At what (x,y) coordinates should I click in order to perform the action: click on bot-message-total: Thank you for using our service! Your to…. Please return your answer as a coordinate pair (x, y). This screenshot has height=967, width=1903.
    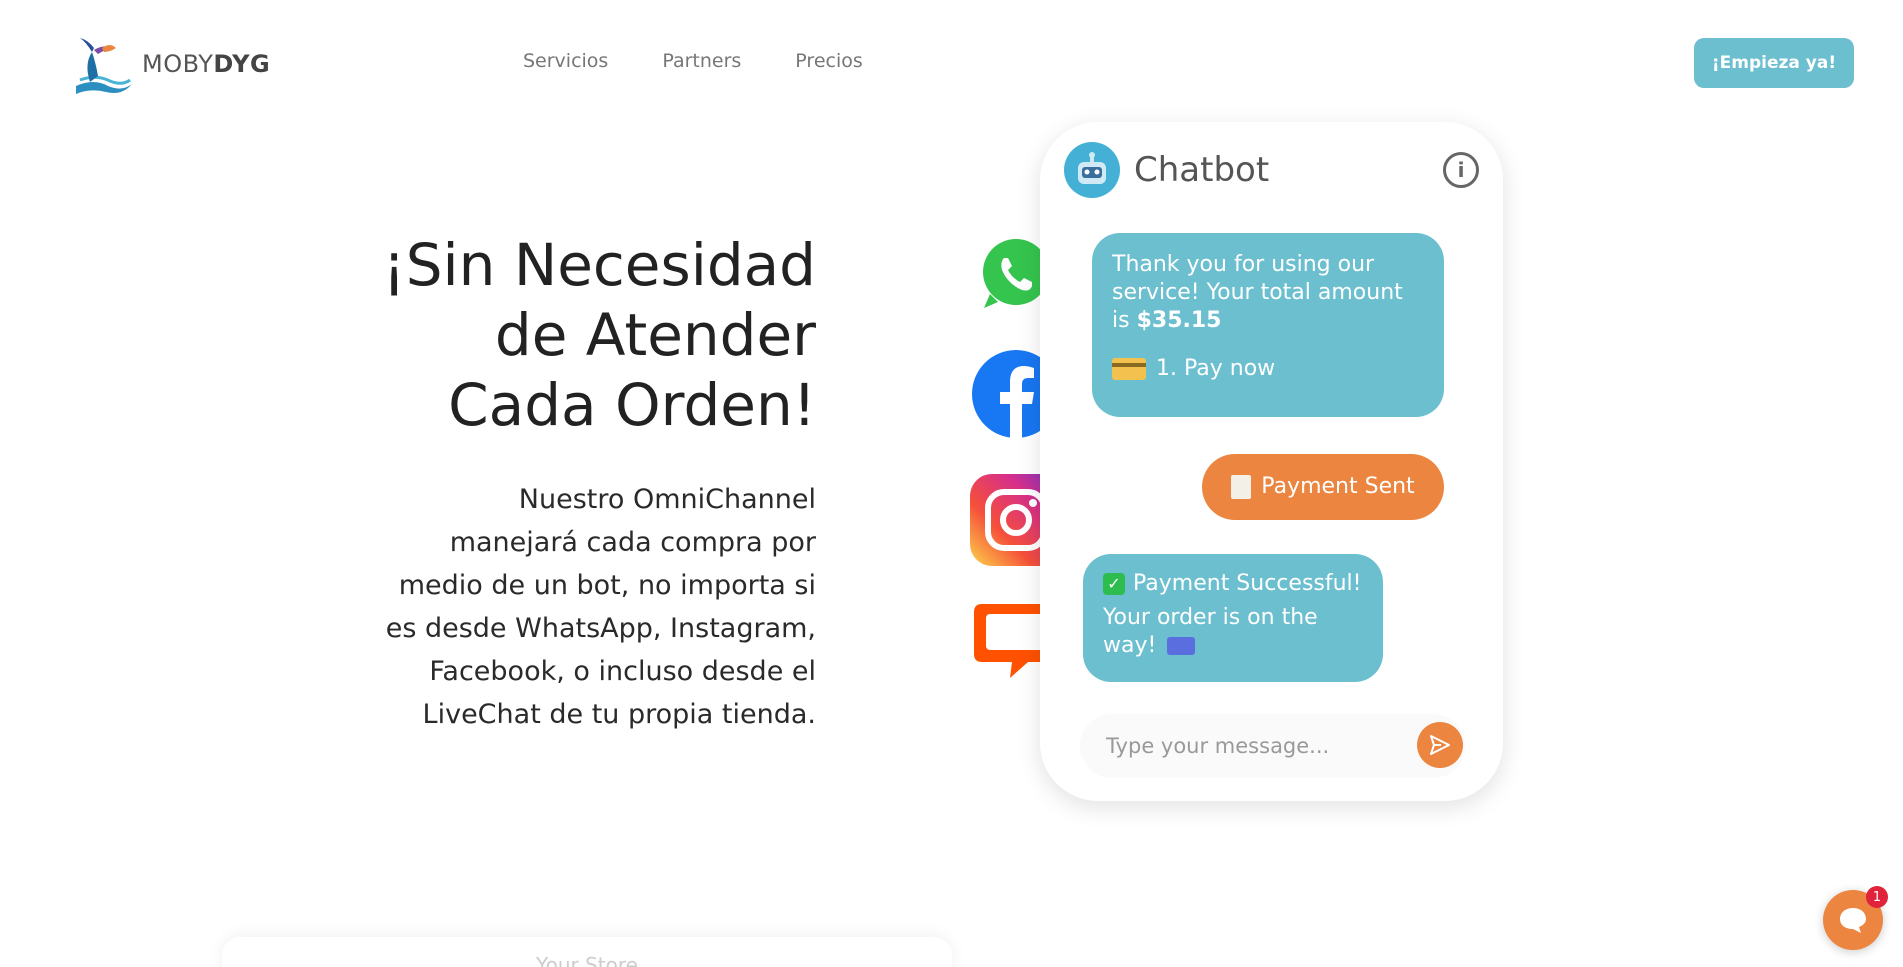
    Looking at the image, I should click on (1268, 325).